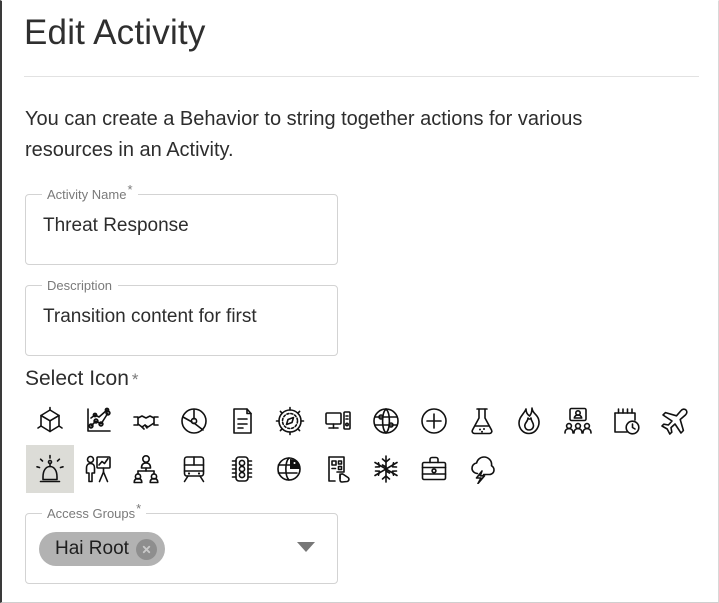 This screenshot has height=603, width=719. I want to click on access-groups-field: Access Groups* Hai Root, so click(181, 543).